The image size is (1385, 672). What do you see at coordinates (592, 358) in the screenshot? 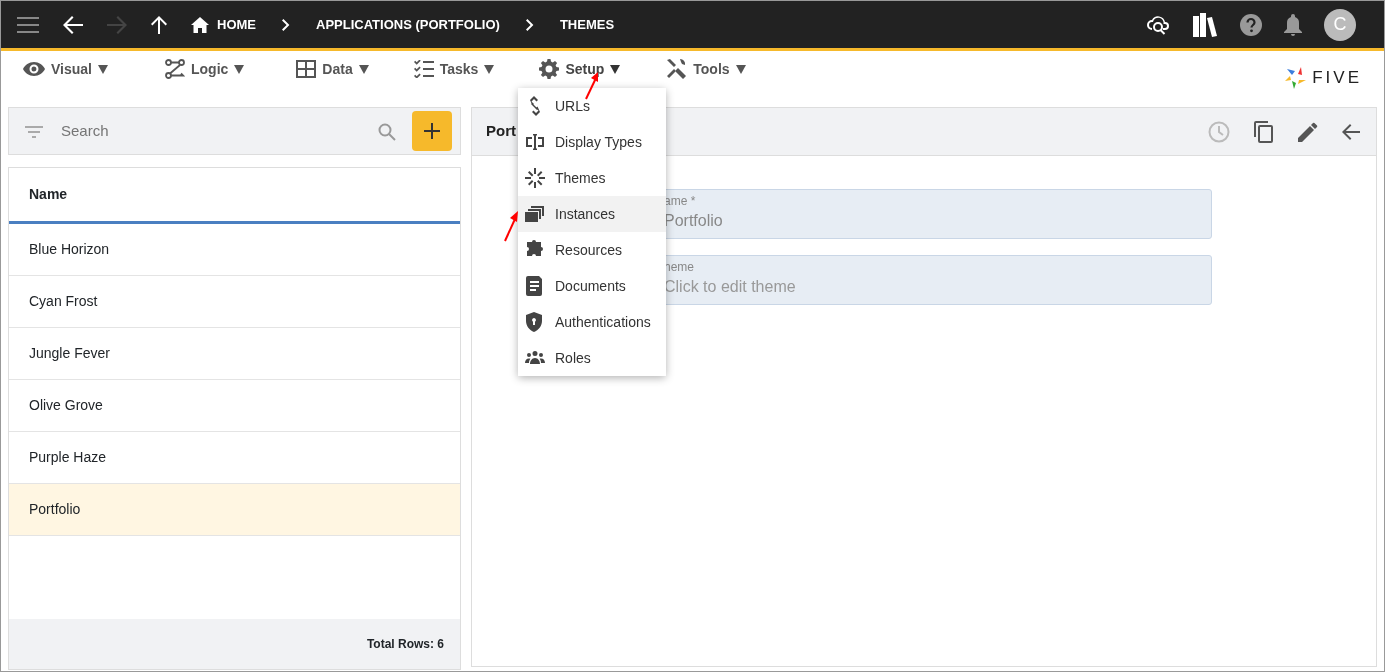
I see `menu-item: Roles` at bounding box center [592, 358].